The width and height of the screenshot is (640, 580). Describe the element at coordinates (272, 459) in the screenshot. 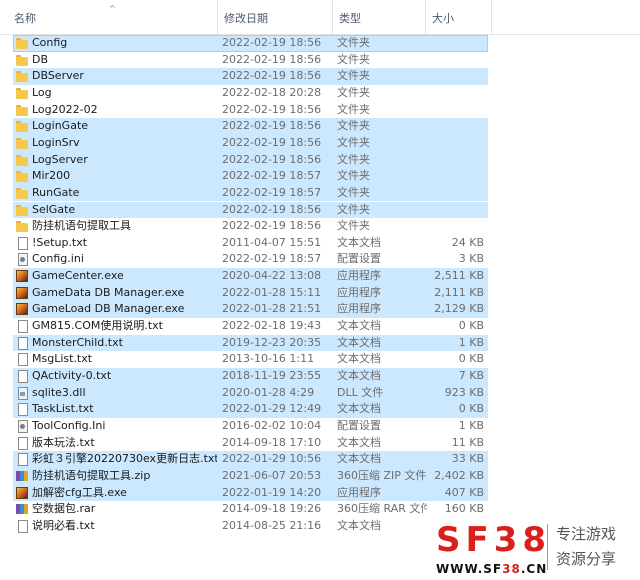

I see `file-modified-date: 2022-01-29 10:56` at that location.